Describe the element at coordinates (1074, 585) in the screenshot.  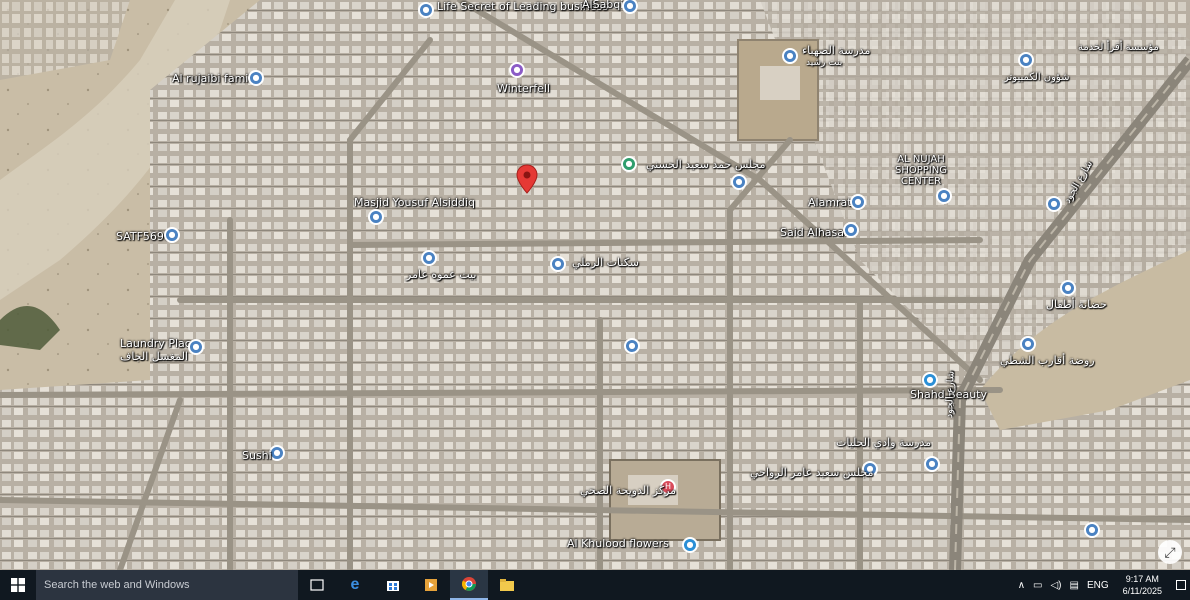
I see `message-icon: ▤` at that location.